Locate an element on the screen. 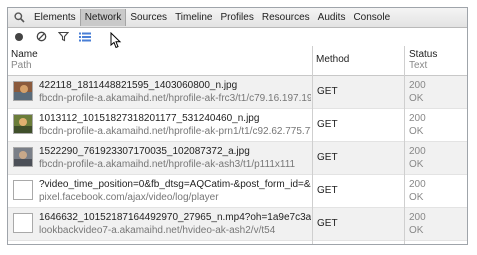 Image resolution: width=477 pixels, height=255 pixels. table-header: Name Path Method Status Text is located at coordinates (237, 61).